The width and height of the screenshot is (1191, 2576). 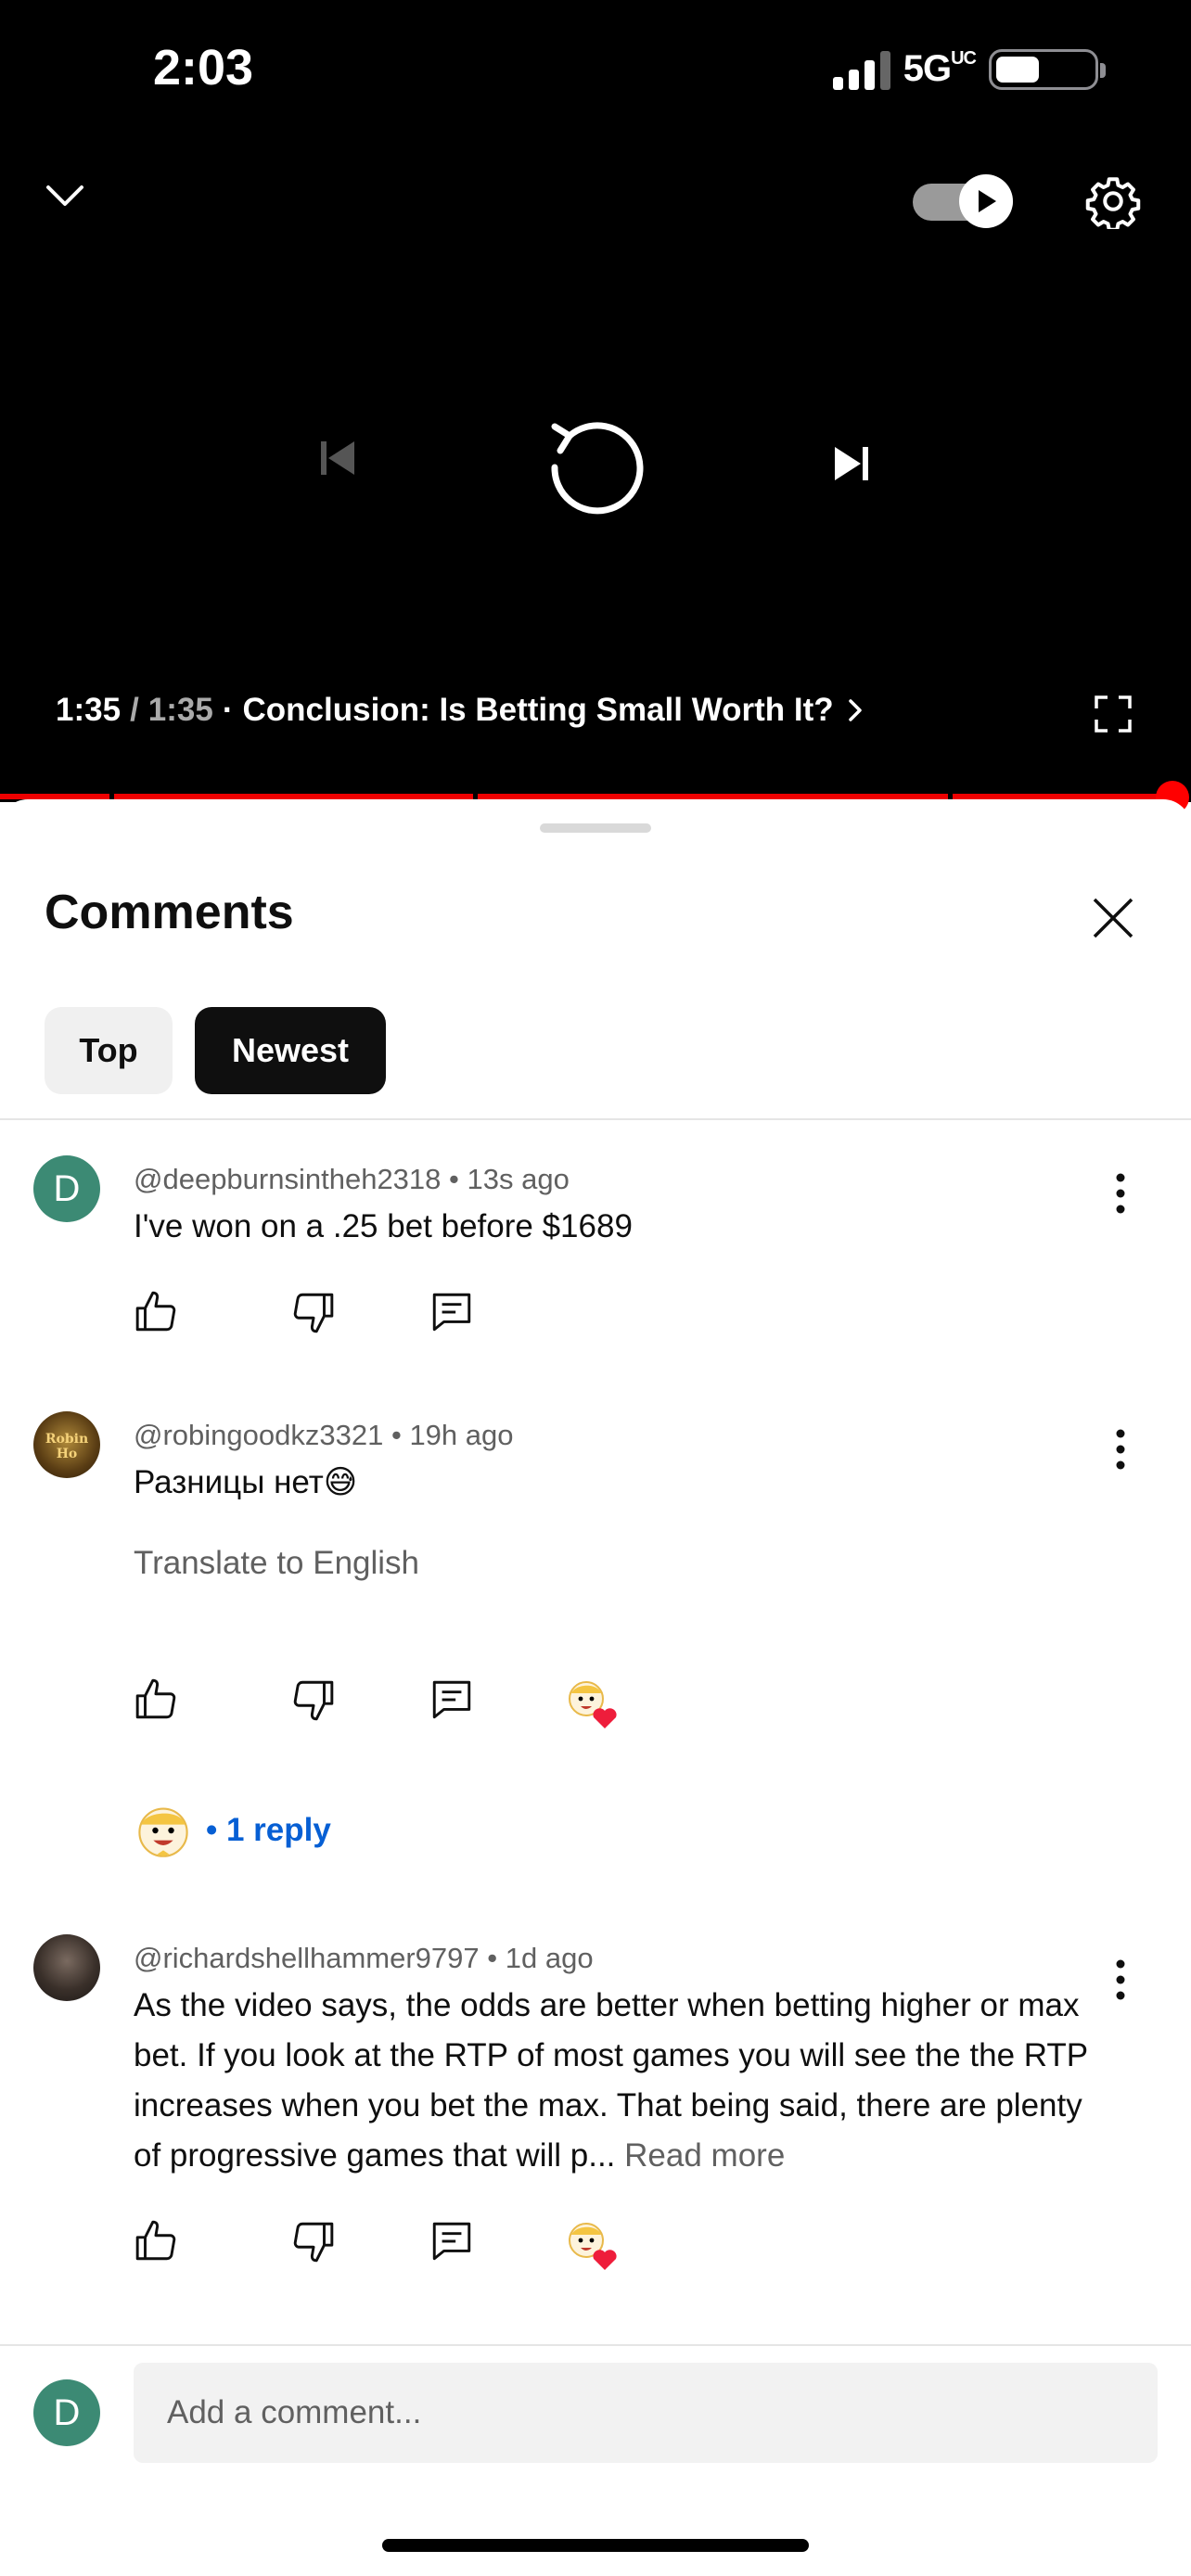 I want to click on avatar, so click(x=66, y=1967).